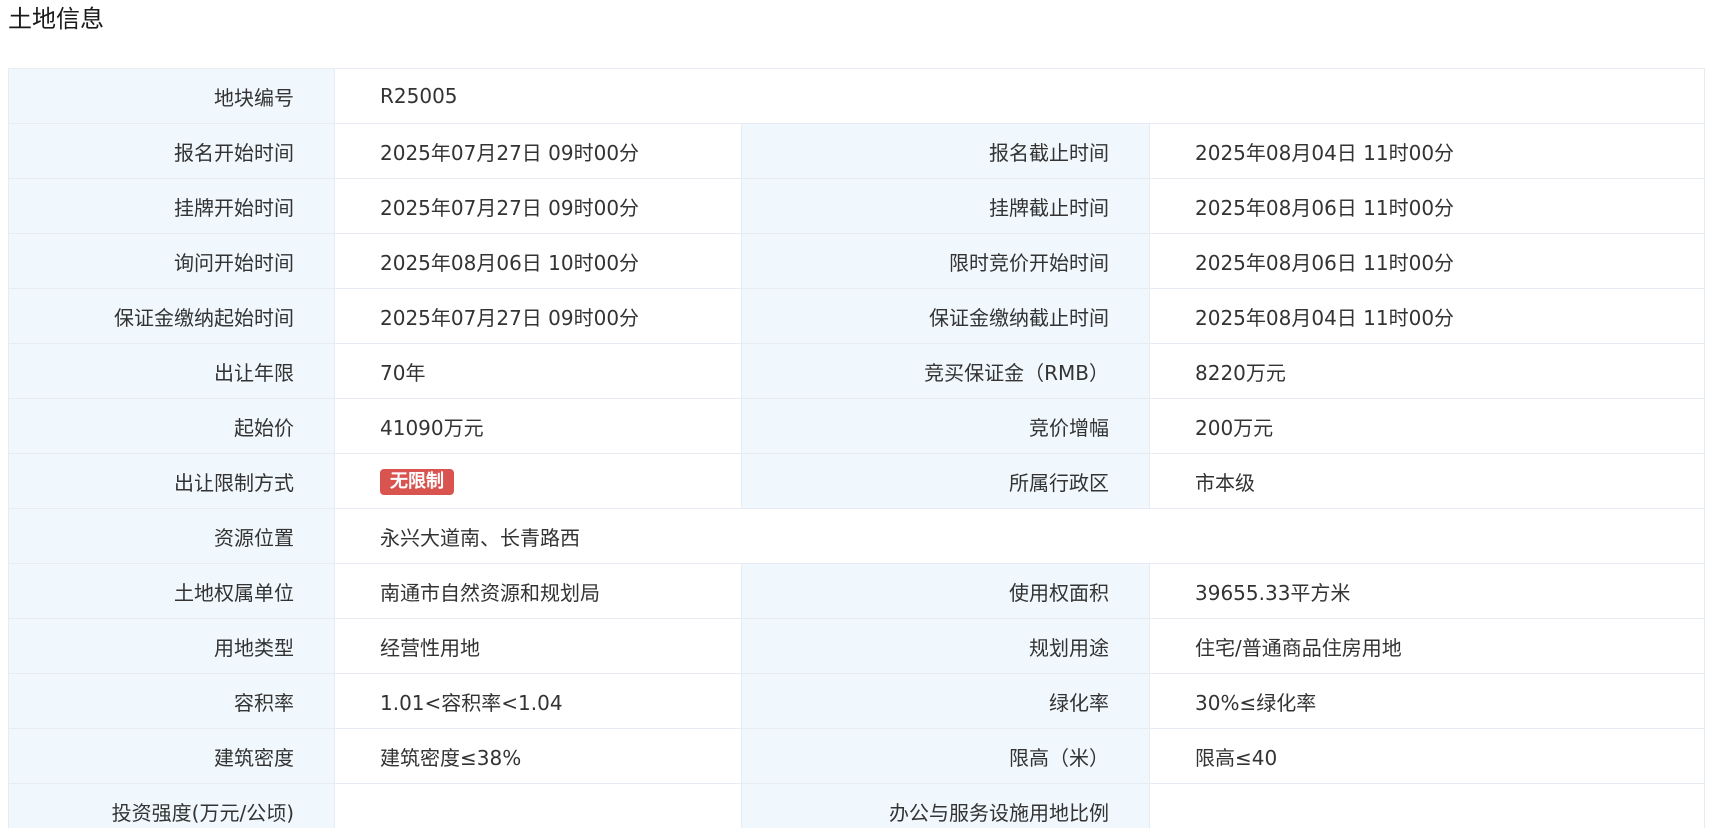 This screenshot has width=1713, height=828. What do you see at coordinates (945, 151) in the screenshot?
I see `signup-end-label: 报名截止时间` at bounding box center [945, 151].